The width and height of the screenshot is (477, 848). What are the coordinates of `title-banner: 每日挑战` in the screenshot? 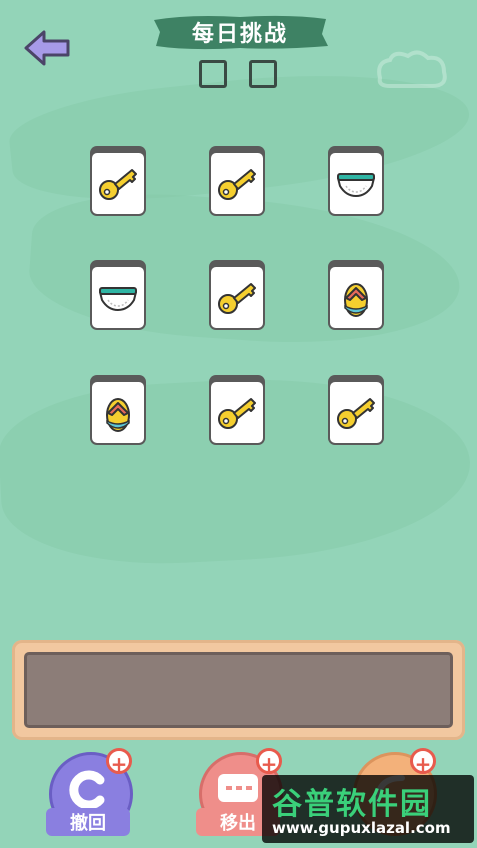 It's located at (240, 32).